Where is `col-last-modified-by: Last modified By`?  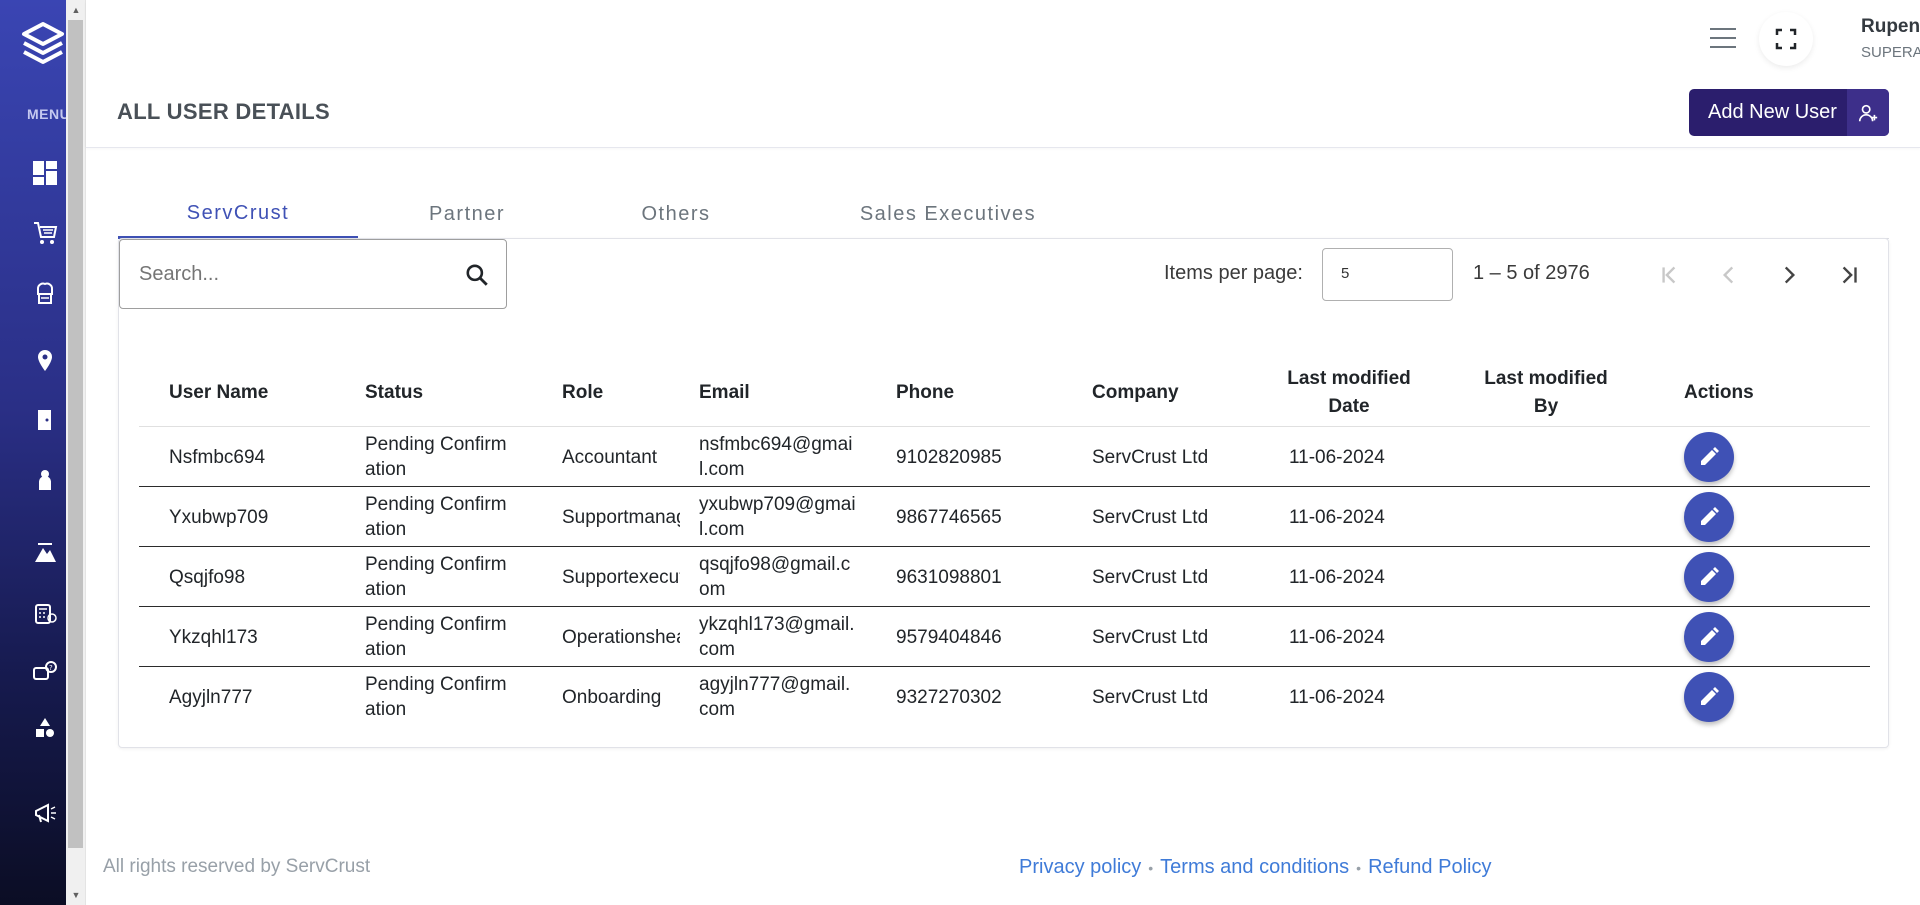
col-last-modified-by: Last modified By is located at coordinates (1546, 393).